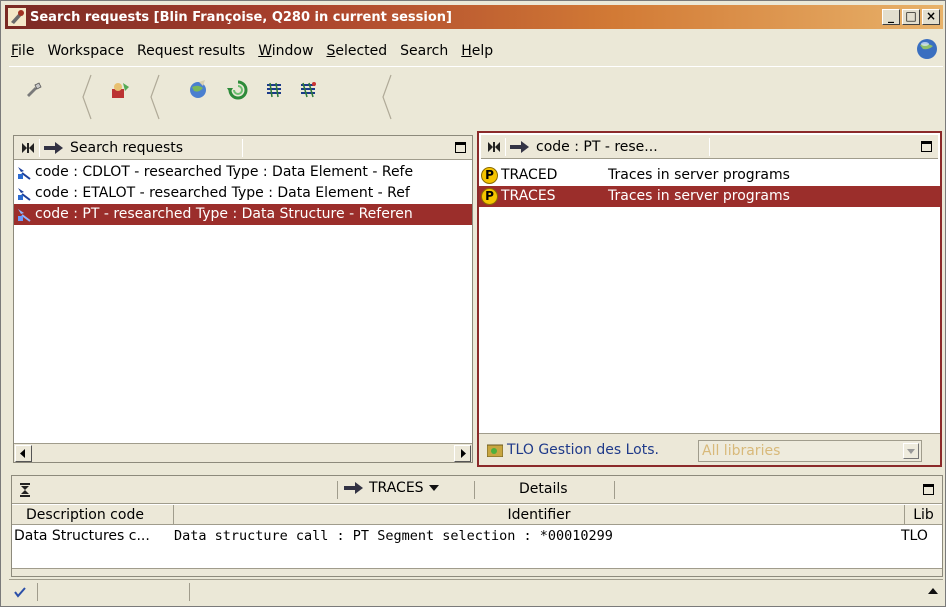  I want to click on result-code: TRACES, so click(528, 196).